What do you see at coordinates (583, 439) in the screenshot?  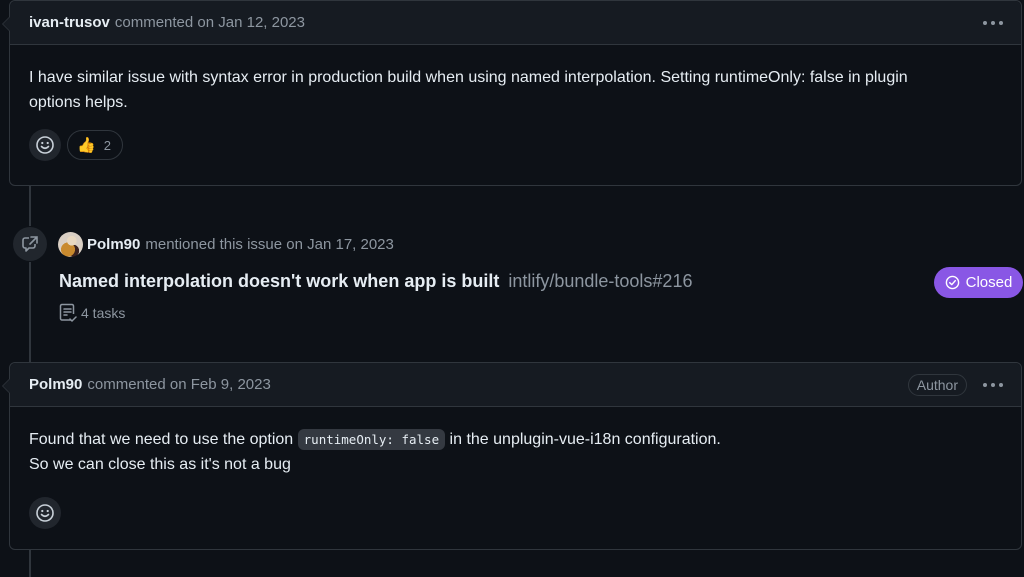 I see `text-segment: in the unplugin-vue-i18n configuration.` at bounding box center [583, 439].